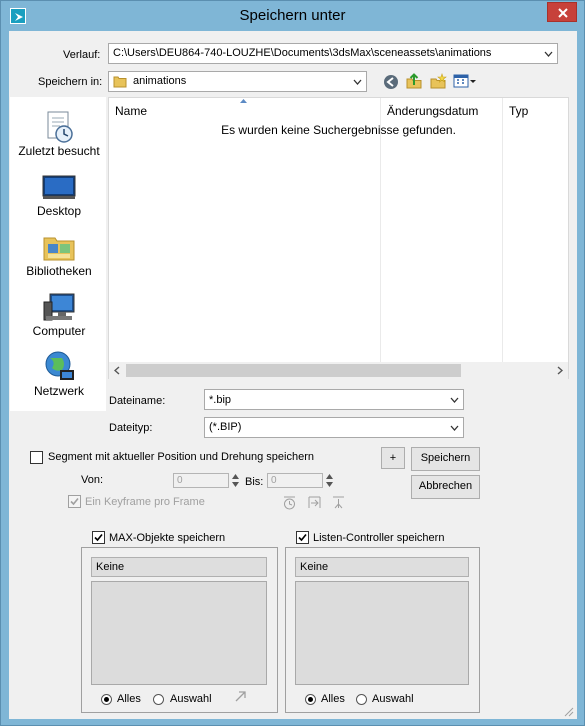 This screenshot has height=726, width=585. I want to click on save-in-value: animations, so click(160, 81).